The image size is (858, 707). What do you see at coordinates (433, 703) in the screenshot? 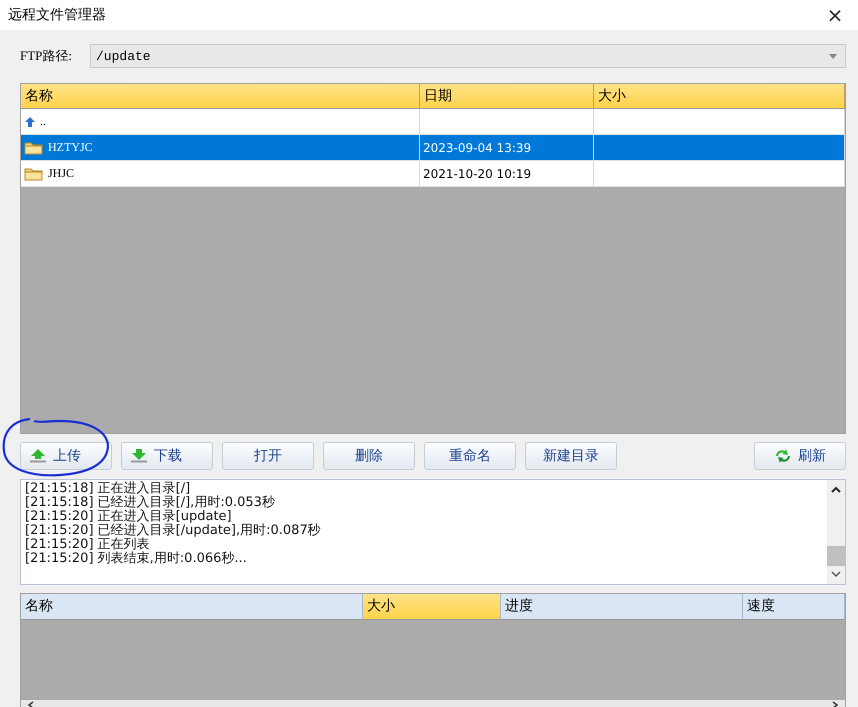
I see `horizontal-scrollbar` at bounding box center [433, 703].